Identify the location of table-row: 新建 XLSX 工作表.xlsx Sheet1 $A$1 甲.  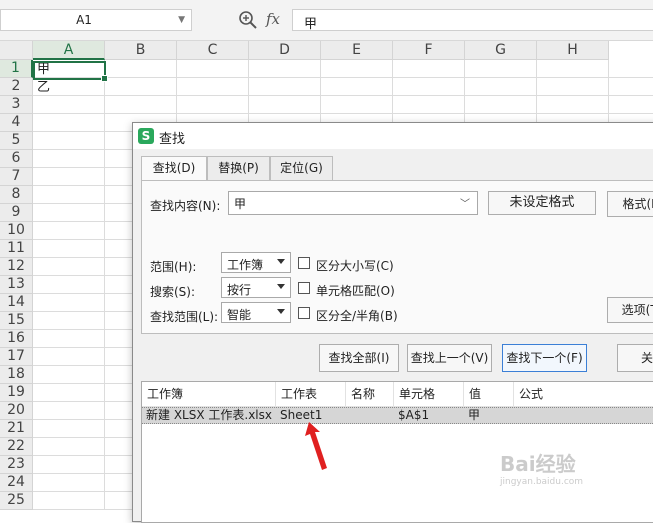
(397, 415).